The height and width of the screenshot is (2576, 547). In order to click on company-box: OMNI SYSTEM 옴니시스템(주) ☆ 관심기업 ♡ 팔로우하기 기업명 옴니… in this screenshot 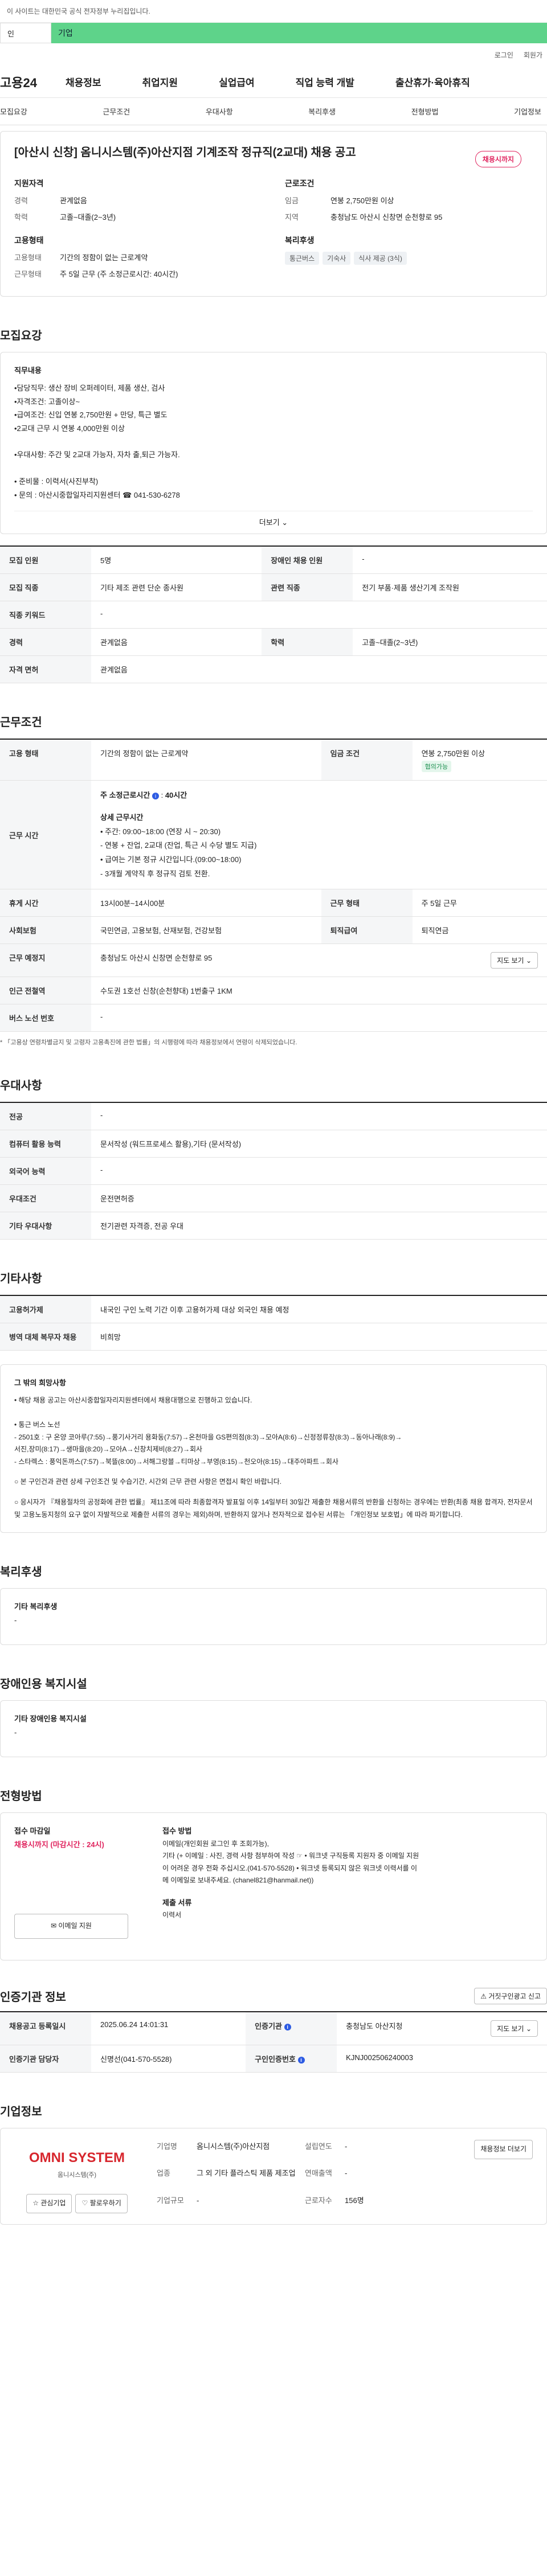, I will do `click(273, 2176)`.